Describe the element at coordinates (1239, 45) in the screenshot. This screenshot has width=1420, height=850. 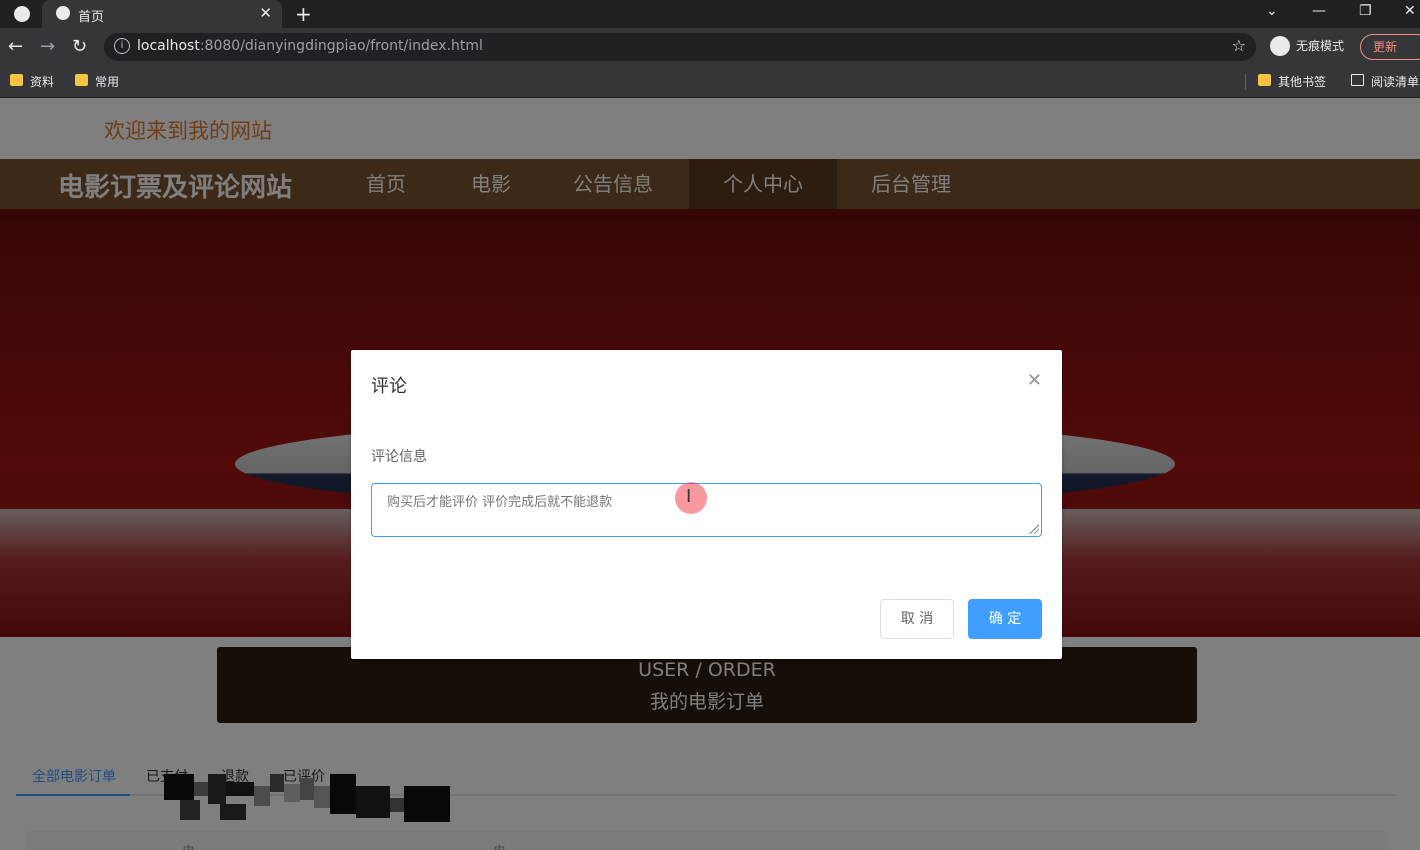
I see `bookmark-star-icon: ☆` at that location.